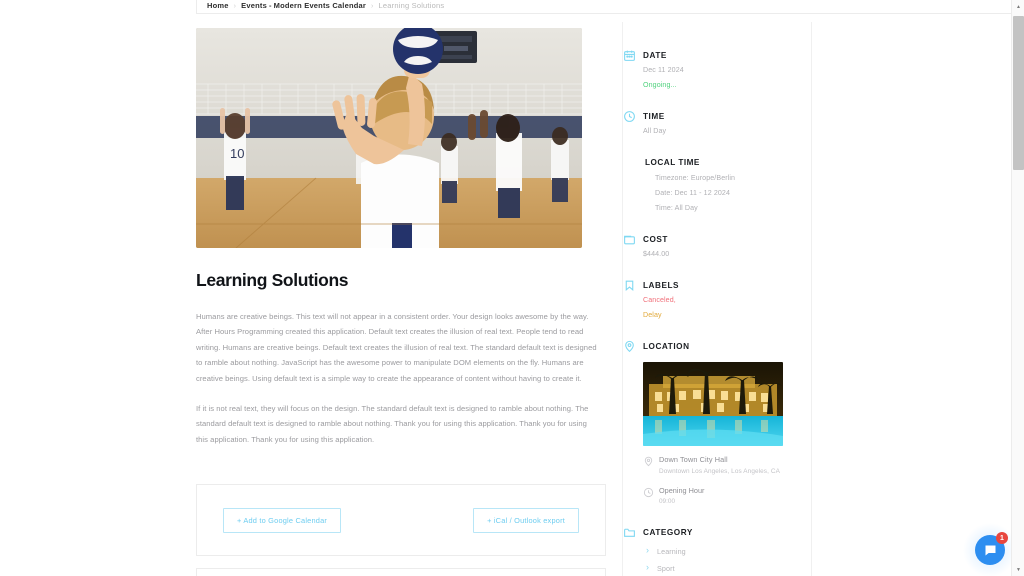 The width and height of the screenshot is (1024, 576). I want to click on clock-small-icon, so click(648, 492).